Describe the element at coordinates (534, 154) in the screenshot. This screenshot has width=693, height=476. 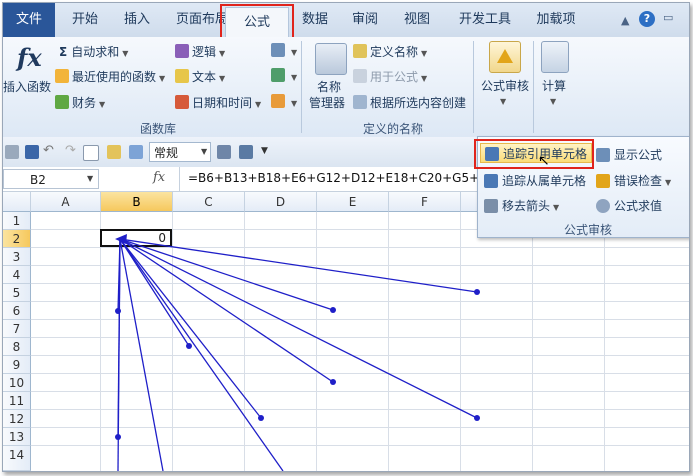
I see `trace-precedents-highlight` at that location.